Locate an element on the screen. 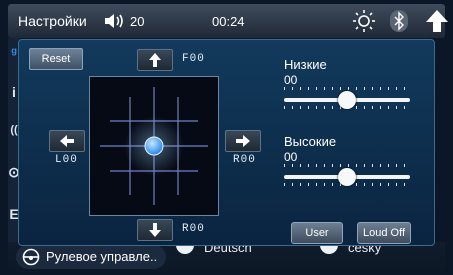 Image resolution: width=453 pixels, height=275 pixels. volume-icon is located at coordinates (115, 23).